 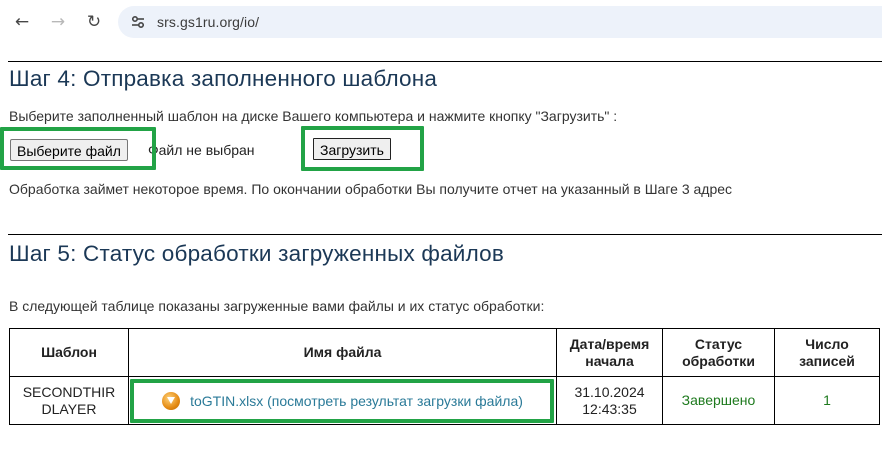 I want to click on cell-template: SECONDTHIR DLAYER, so click(x=69, y=400).